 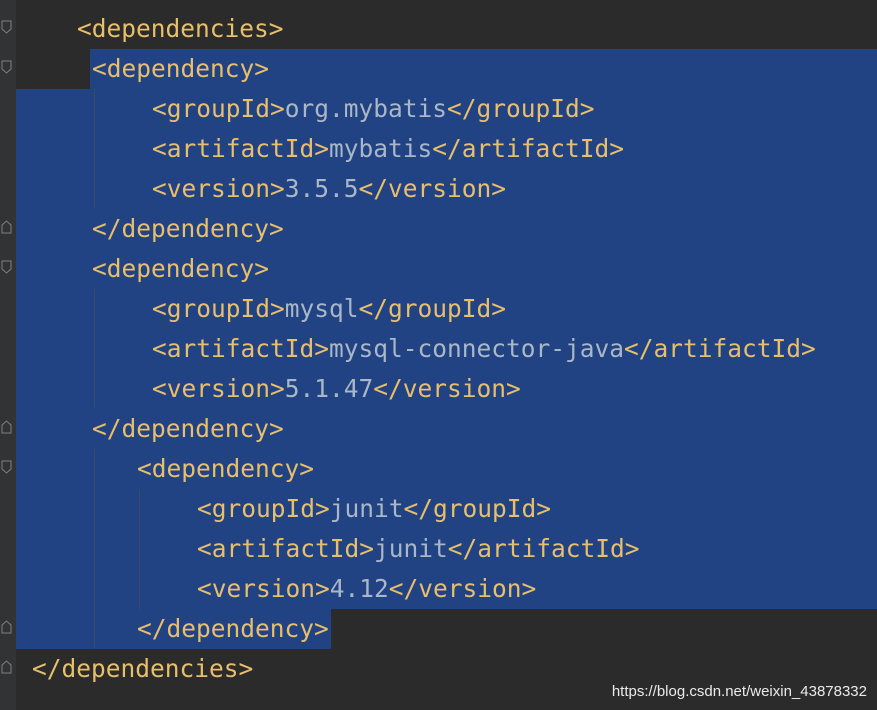 I want to click on xml-tag: </dependencies>, so click(x=143, y=668).